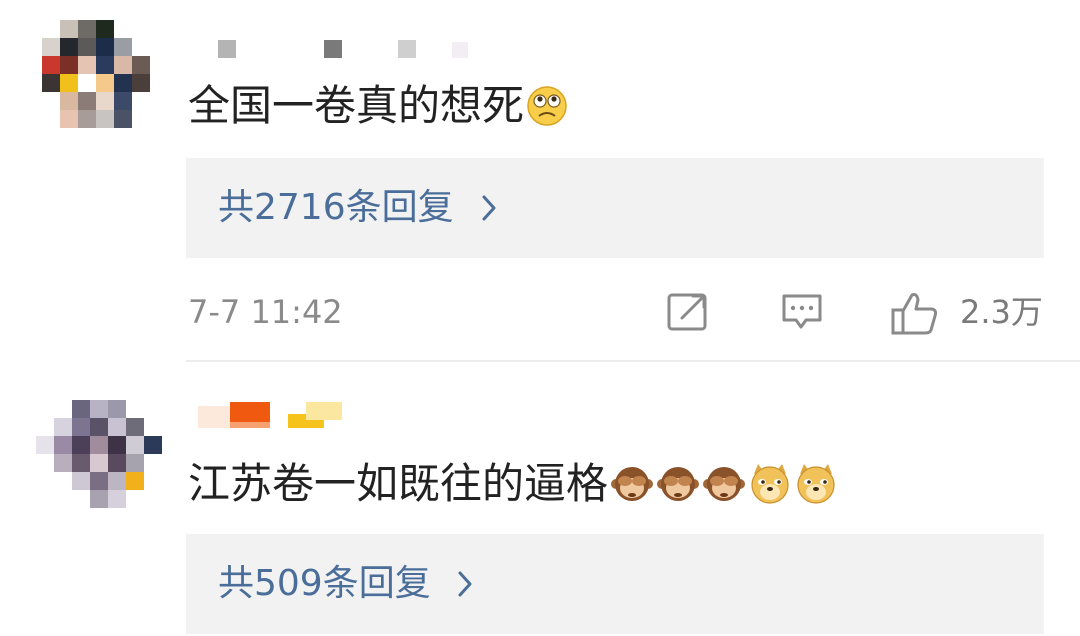 The height and width of the screenshot is (636, 1080). Describe the element at coordinates (324, 583) in the screenshot. I see `replies-count-label: 共509条回复` at that location.